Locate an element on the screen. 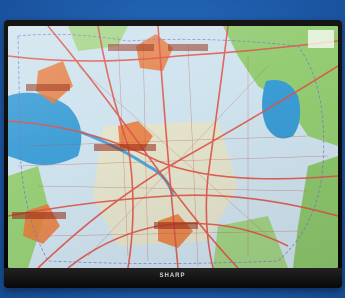  zone-label-south is located at coordinates (176, 225).